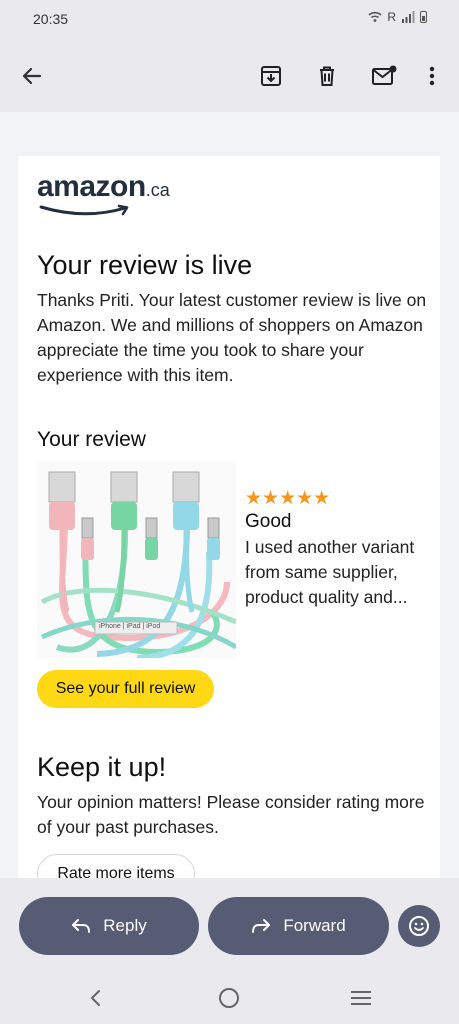 The image size is (459, 1024). What do you see at coordinates (32, 76) in the screenshot?
I see `back-arrow-icon` at bounding box center [32, 76].